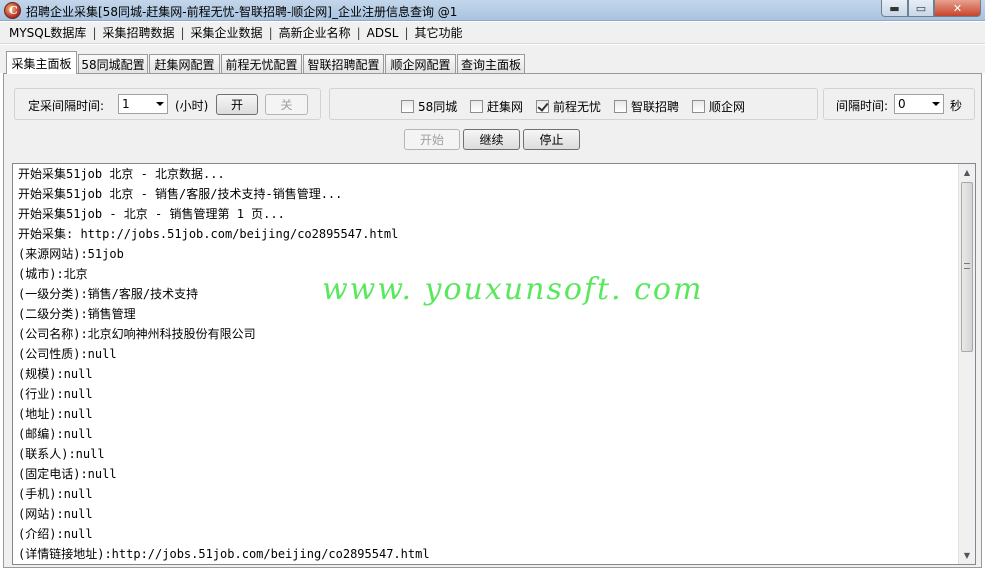  I want to click on continue-button: 继续, so click(491, 139).